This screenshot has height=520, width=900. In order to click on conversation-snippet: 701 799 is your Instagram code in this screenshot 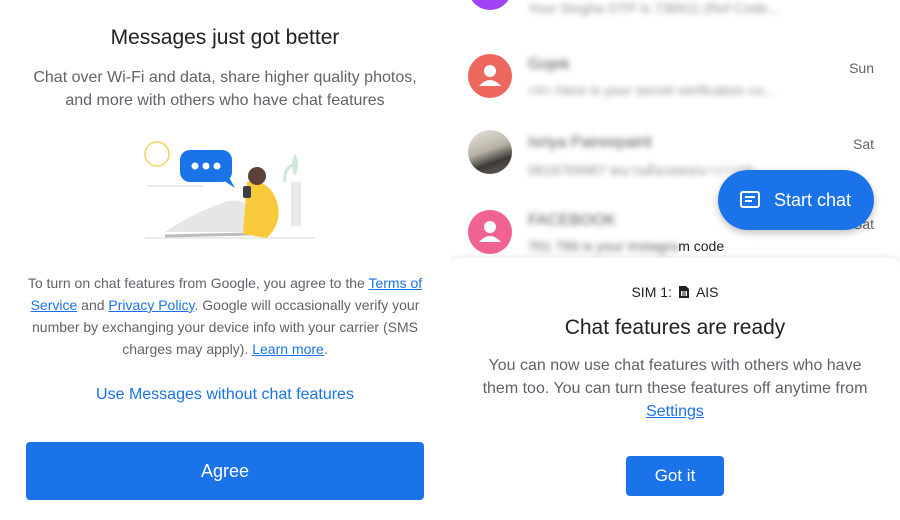, I will do `click(626, 246)`.